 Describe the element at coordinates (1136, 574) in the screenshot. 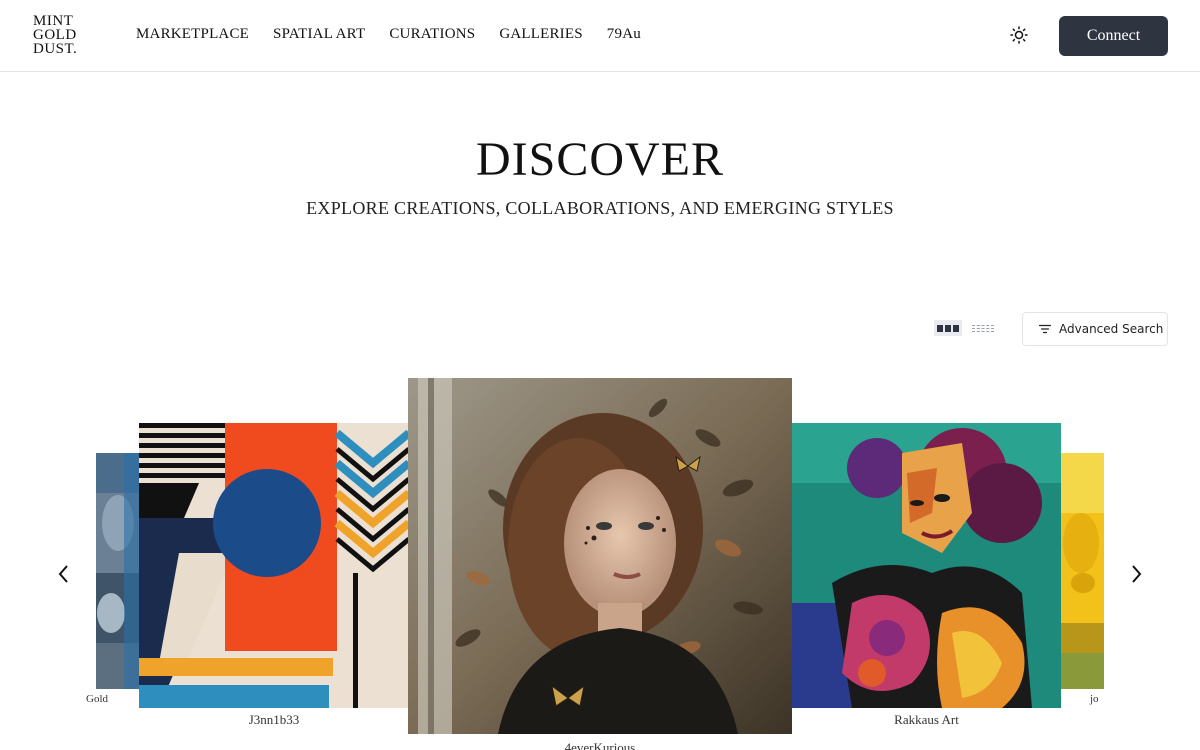

I see `chevron-right-icon` at that location.